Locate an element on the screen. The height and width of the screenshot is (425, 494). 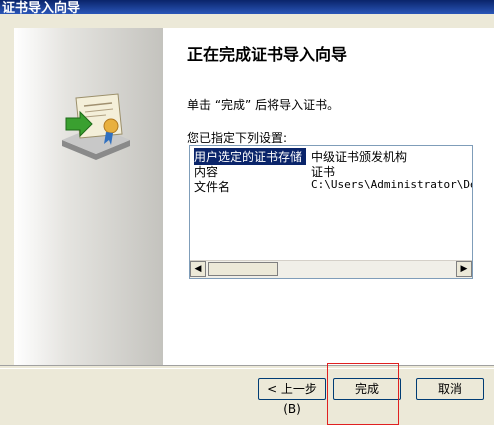
window-title-bar: 证书导入向导 is located at coordinates (247, 7).